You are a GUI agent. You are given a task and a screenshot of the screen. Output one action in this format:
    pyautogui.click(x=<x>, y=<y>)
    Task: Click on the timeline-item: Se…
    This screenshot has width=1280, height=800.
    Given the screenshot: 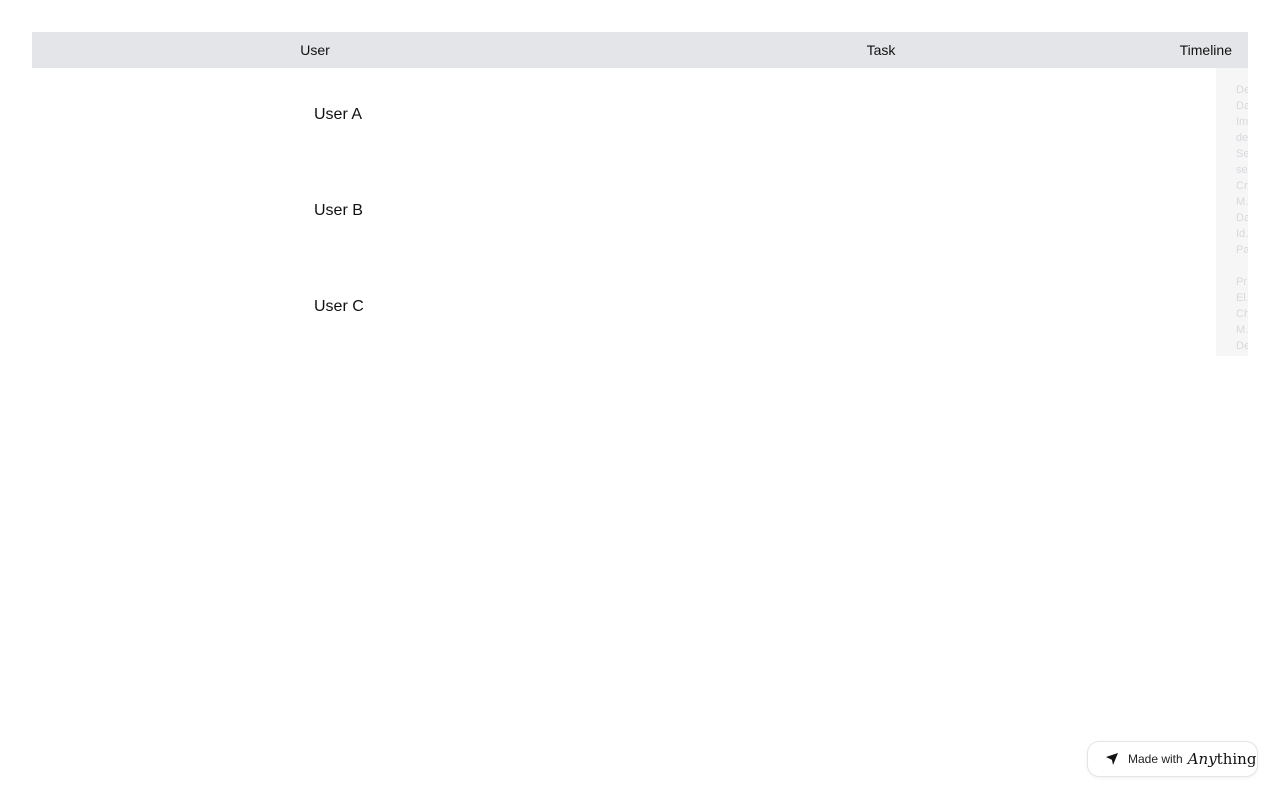 What is the action you would take?
    pyautogui.click(x=1242, y=154)
    